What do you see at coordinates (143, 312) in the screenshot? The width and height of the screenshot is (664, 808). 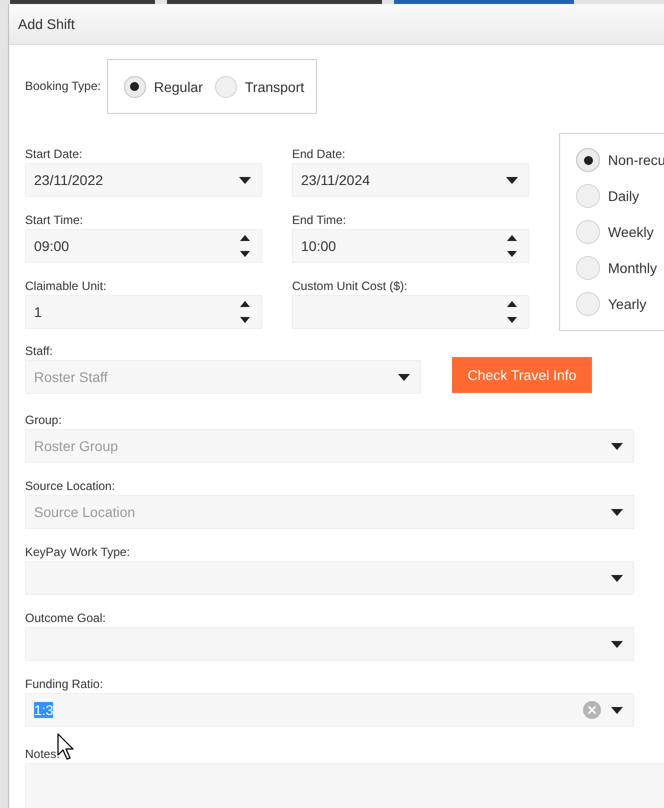 I see `number-field: 1` at bounding box center [143, 312].